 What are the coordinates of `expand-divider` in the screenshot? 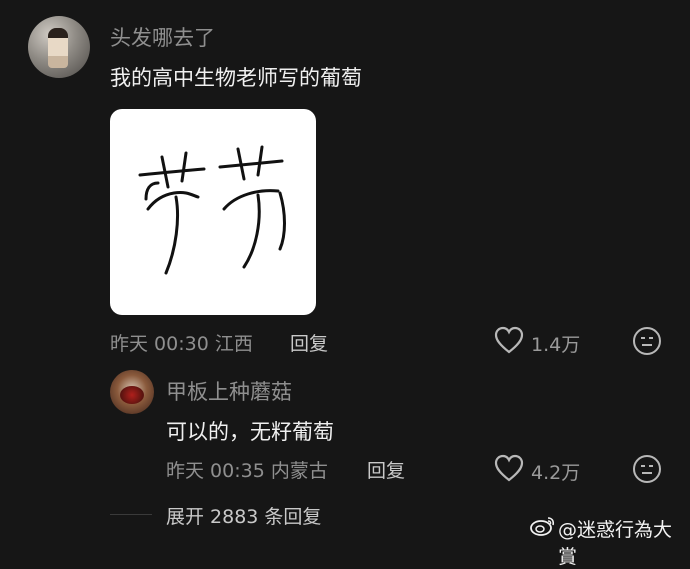 It's located at (131, 514).